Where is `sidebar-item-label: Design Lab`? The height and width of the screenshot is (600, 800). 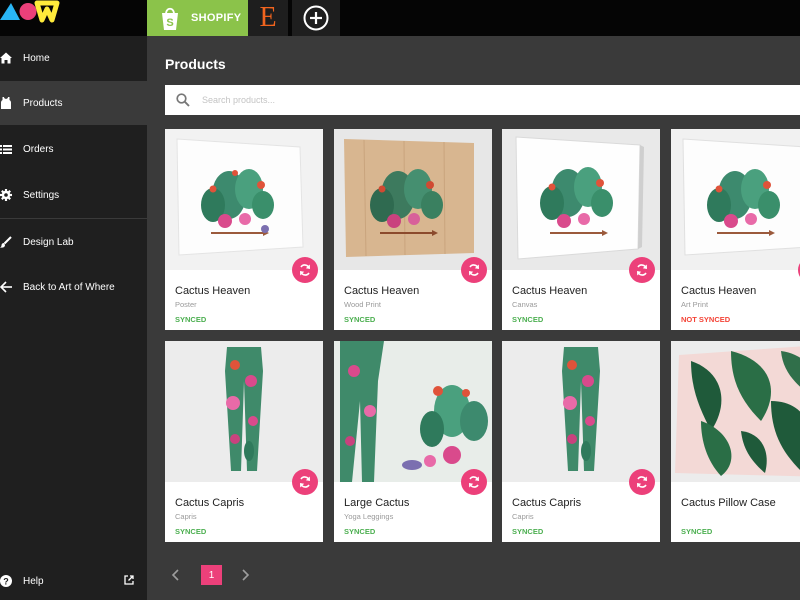 sidebar-item-label: Design Lab is located at coordinates (48, 242).